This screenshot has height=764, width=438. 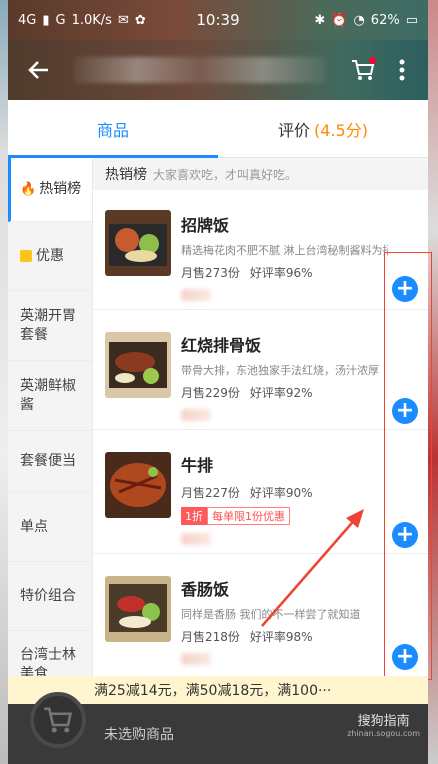 I want to click on sidebar-item-combo: 英潮开胃套餐, so click(x=50, y=326).